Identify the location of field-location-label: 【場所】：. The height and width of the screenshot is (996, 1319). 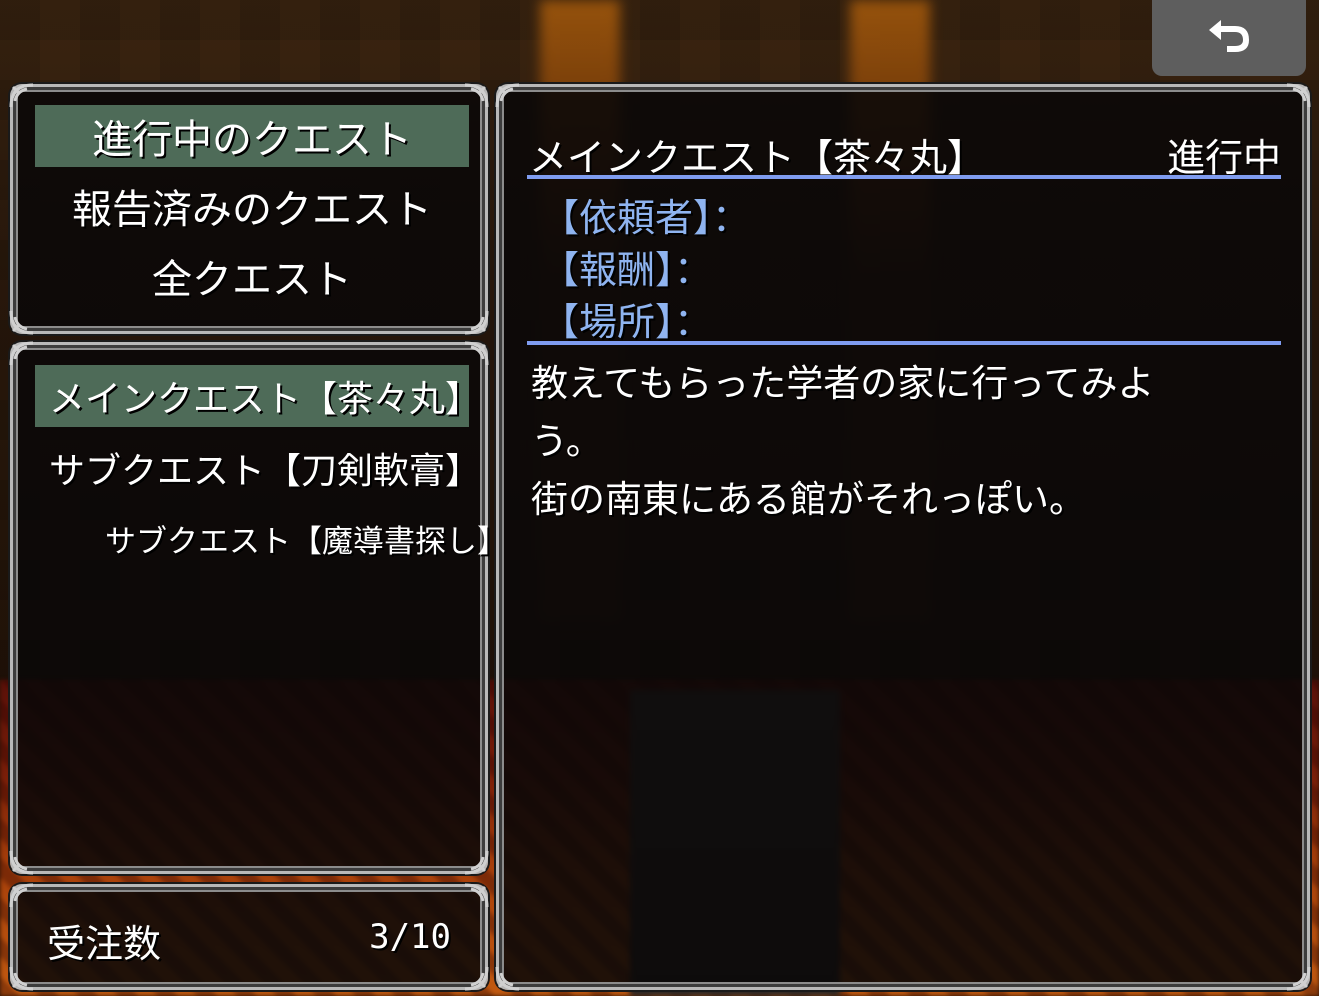
(627, 322).